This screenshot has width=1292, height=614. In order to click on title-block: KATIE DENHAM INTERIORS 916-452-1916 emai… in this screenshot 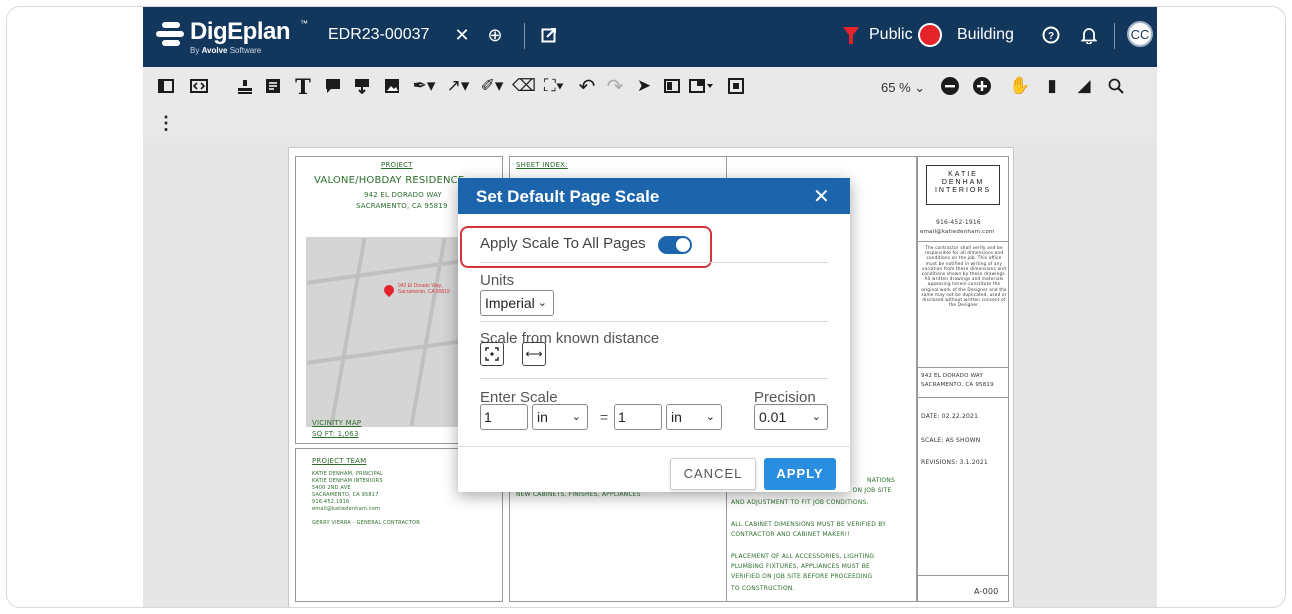, I will do `click(963, 379)`.